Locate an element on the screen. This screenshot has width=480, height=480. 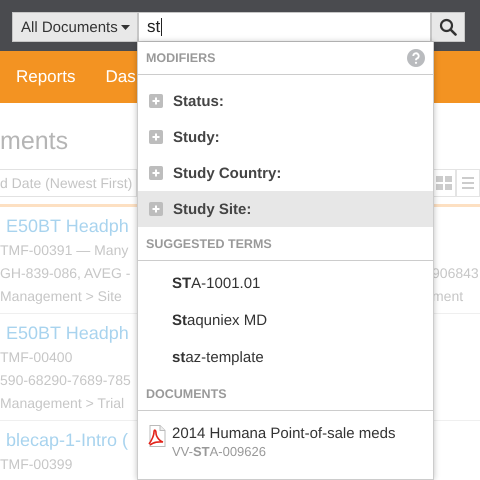
result-tags: 590-68290-7689-785 is located at coordinates (68, 380).